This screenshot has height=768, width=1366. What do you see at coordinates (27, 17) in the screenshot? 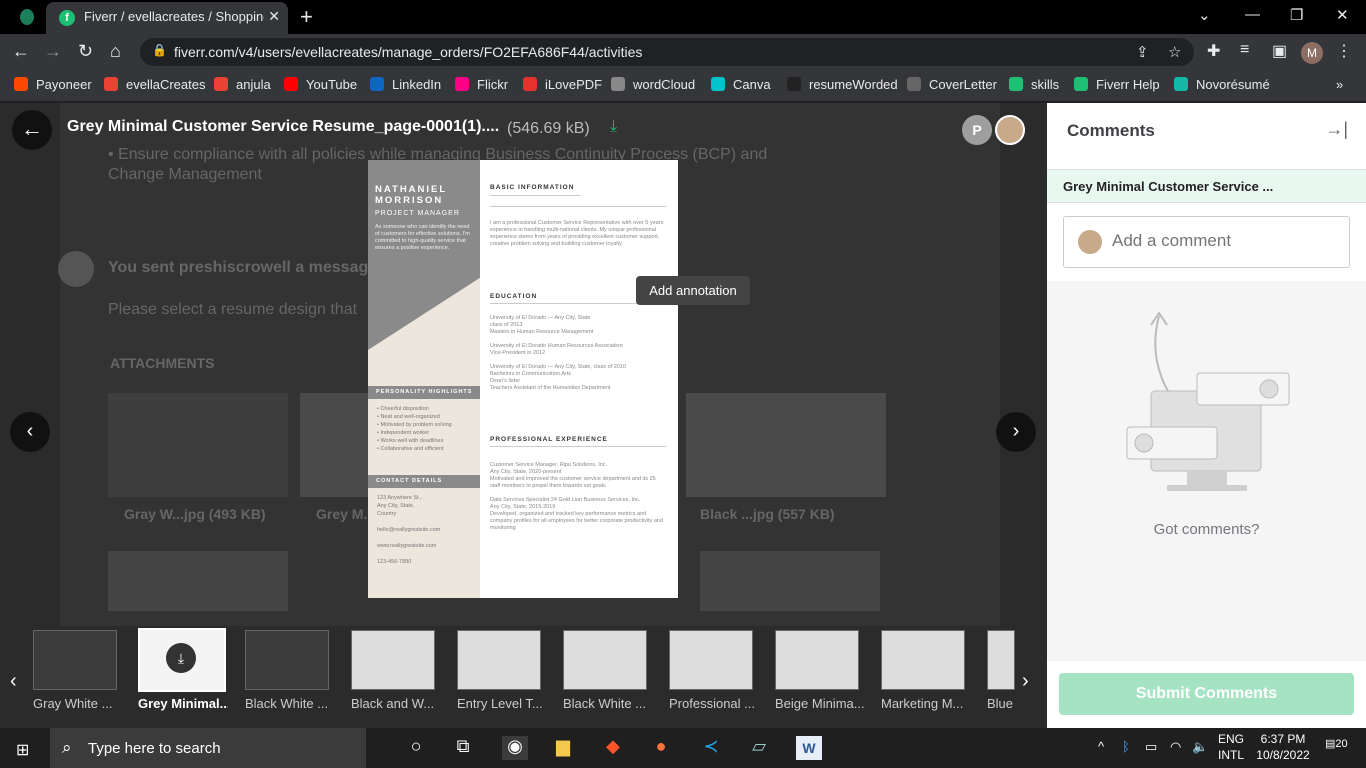
I see `browser-profile-icon` at bounding box center [27, 17].